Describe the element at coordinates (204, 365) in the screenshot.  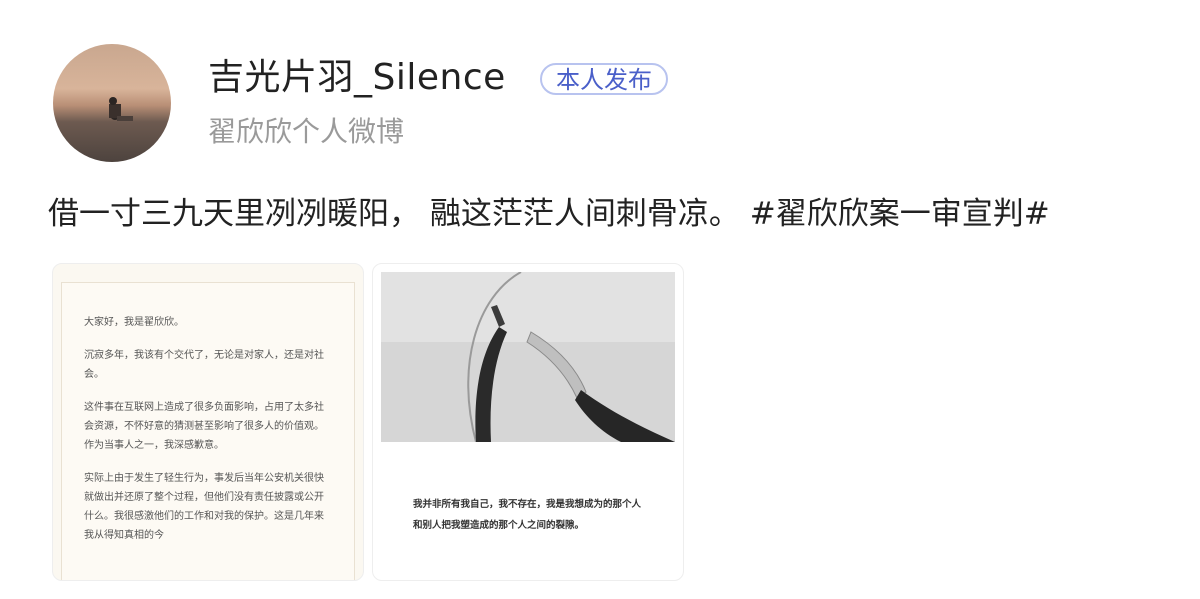
I see `letter-paragraph: 沉寂多年，我该有个交代了，无论是对家人，还是对社会。` at that location.